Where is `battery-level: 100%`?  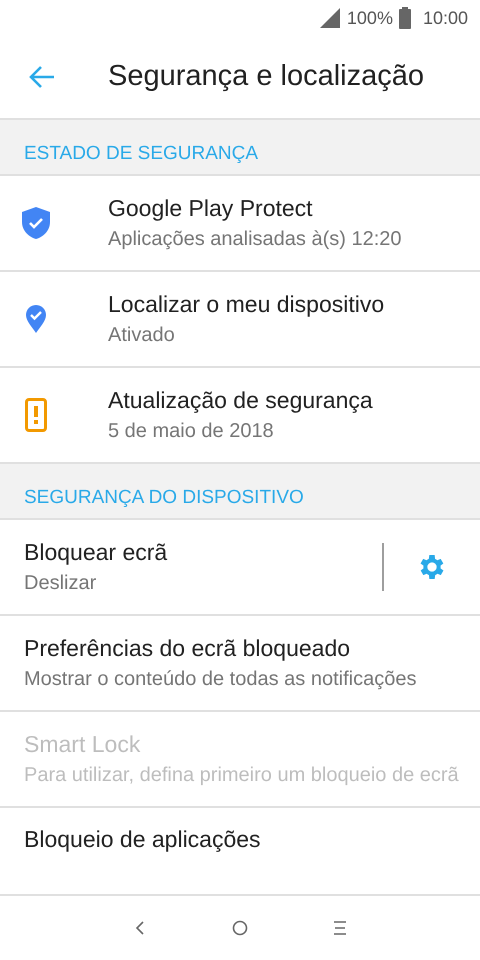 battery-level: 100% is located at coordinates (369, 18).